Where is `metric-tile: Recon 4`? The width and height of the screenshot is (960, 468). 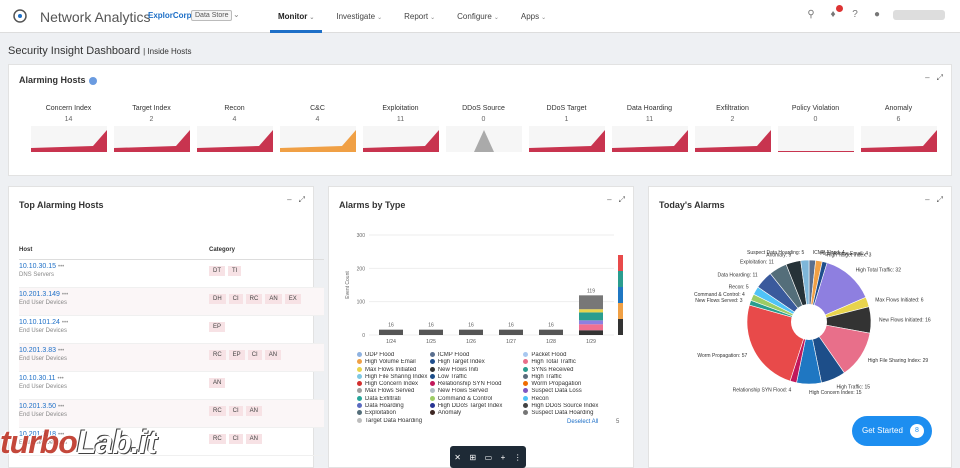 metric-tile: Recon 4 is located at coordinates (234, 128).